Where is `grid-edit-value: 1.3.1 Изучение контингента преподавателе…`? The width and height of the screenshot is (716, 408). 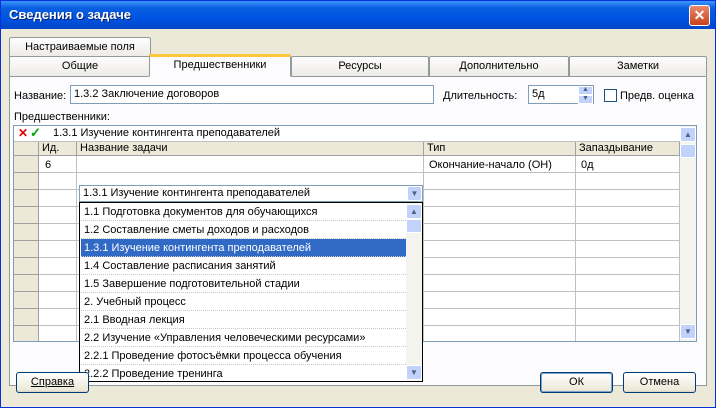
grid-edit-value: 1.3.1 Изучение контингента преподавателе… is located at coordinates (166, 133).